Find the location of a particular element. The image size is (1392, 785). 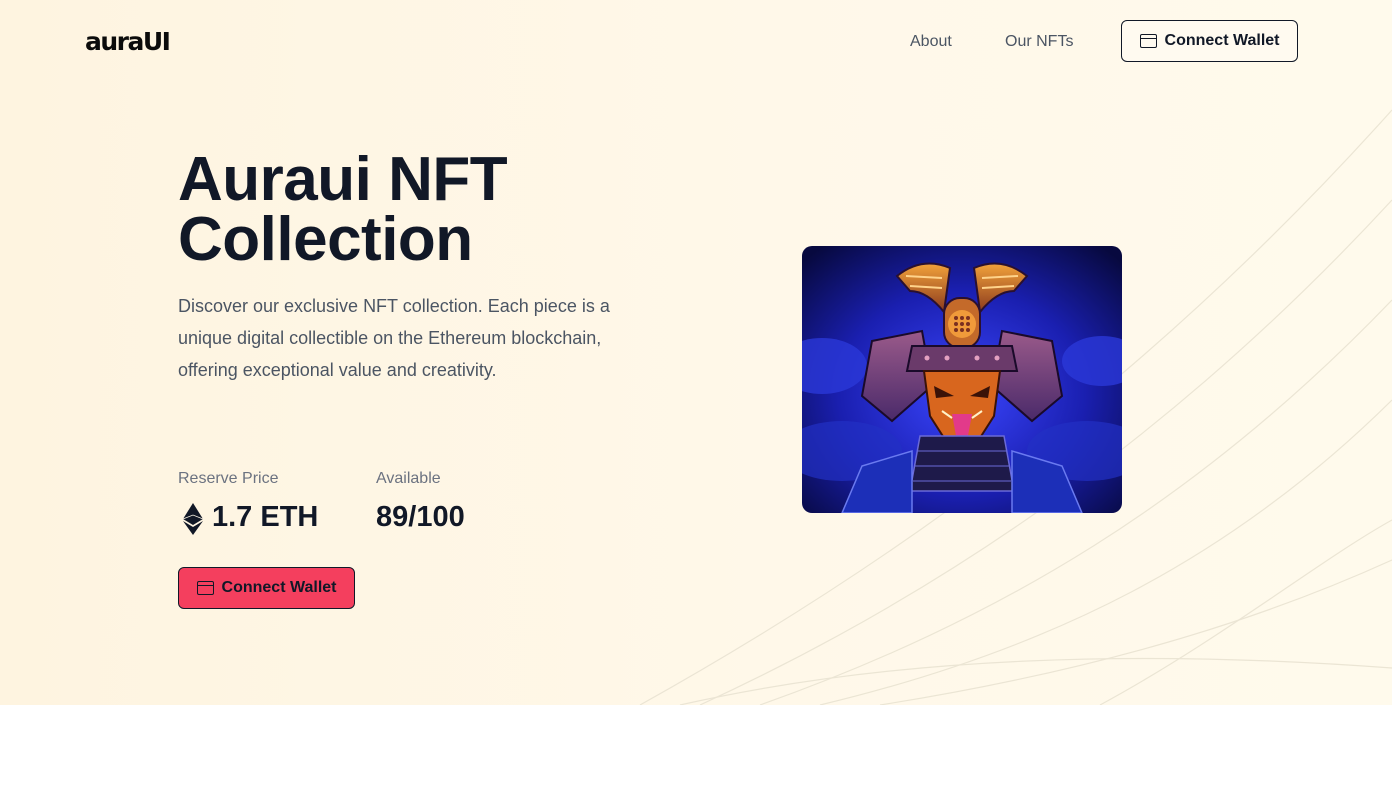

logo: auraUI is located at coordinates (128, 42).